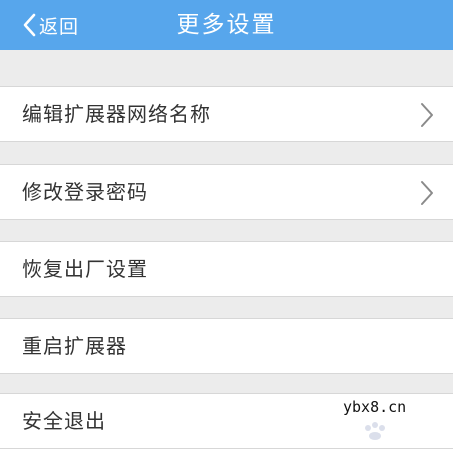  What do you see at coordinates (375, 407) in the screenshot?
I see `watermark-text: ybx8.cn` at bounding box center [375, 407].